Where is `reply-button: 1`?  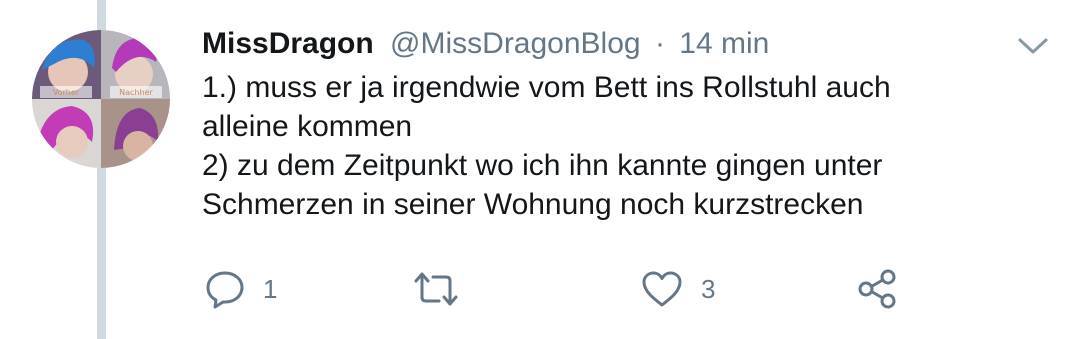
reply-button: 1 is located at coordinates (241, 289).